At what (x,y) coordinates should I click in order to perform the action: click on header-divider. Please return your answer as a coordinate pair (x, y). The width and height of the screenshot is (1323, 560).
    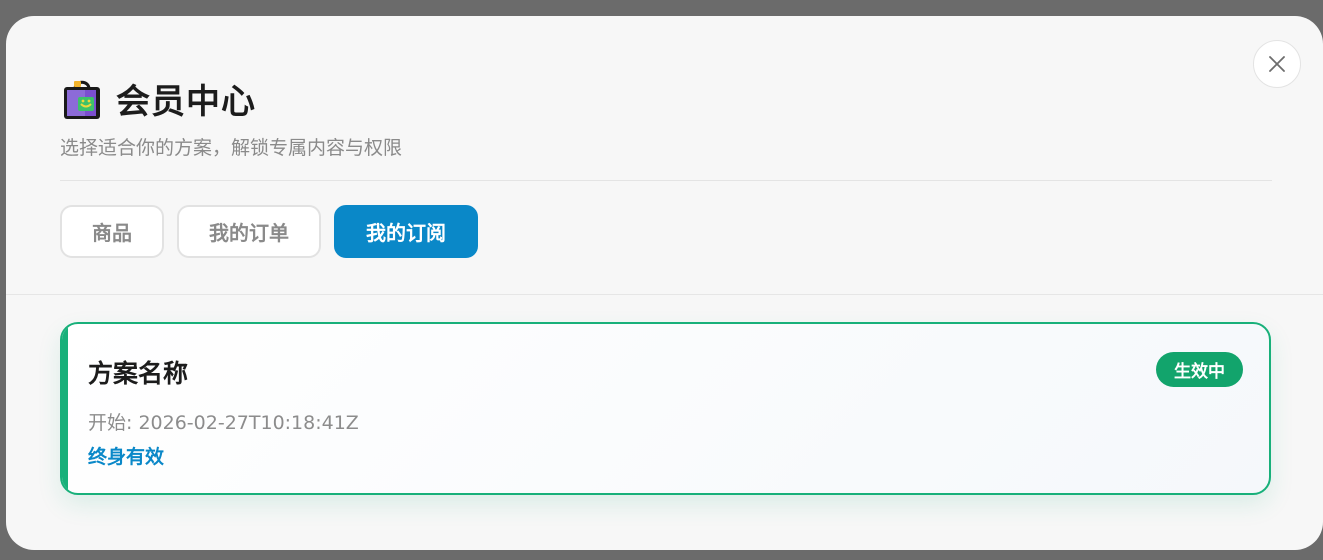
    Looking at the image, I should click on (666, 180).